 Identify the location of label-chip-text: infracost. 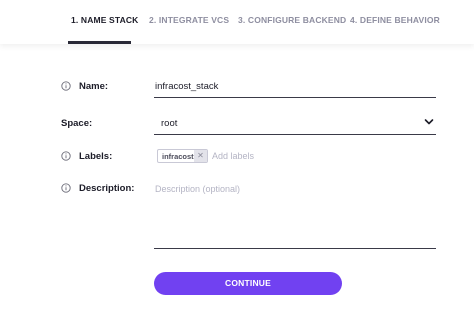
(178, 156).